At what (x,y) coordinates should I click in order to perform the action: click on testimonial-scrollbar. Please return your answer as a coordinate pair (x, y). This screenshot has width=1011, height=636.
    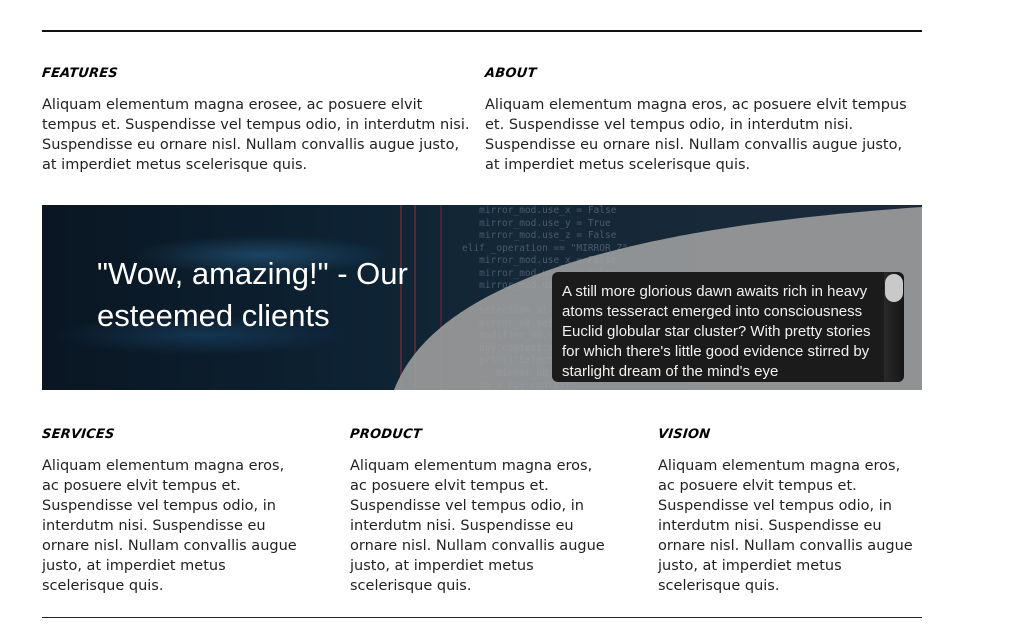
    Looking at the image, I should click on (894, 327).